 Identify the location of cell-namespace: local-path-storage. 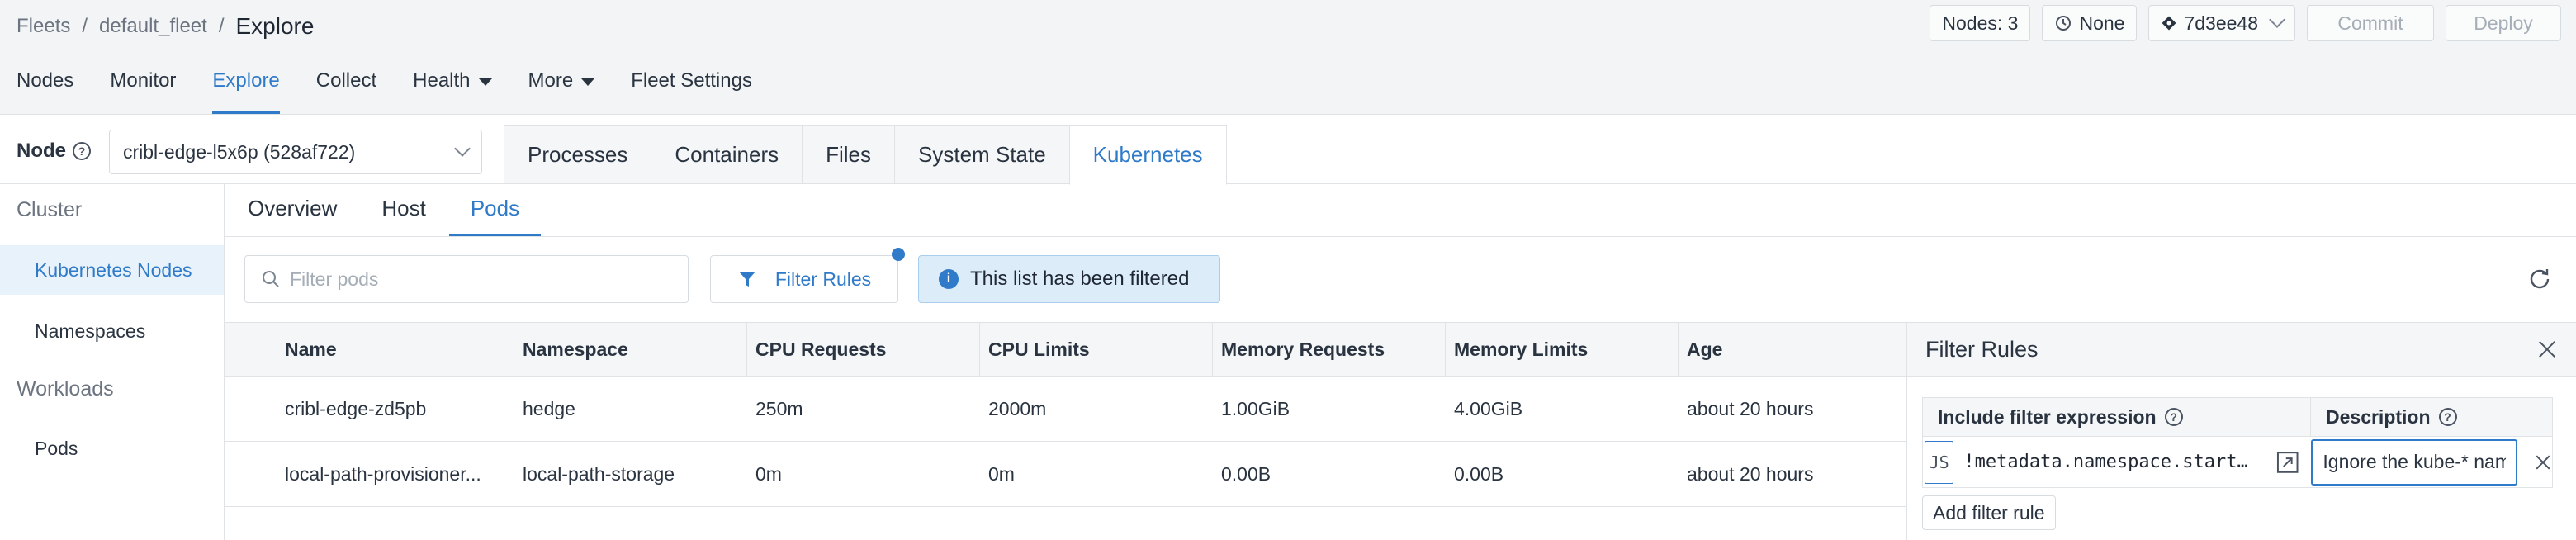
(599, 473).